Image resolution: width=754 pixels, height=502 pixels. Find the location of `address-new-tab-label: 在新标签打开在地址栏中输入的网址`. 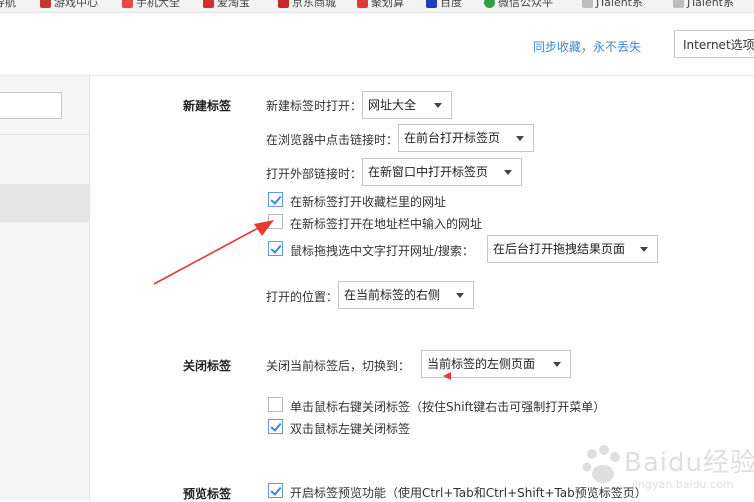

address-new-tab-label: 在新标签打开在地址栏中输入的网址 is located at coordinates (386, 224).